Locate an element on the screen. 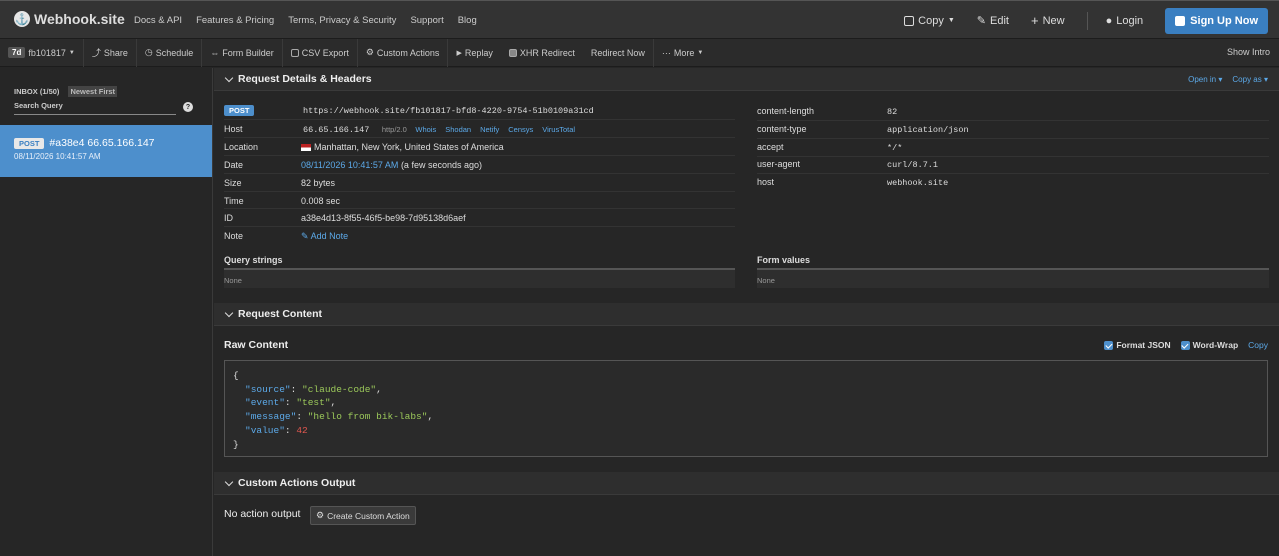 The image size is (1279, 556). clock-icon: ◷ is located at coordinates (148, 52).